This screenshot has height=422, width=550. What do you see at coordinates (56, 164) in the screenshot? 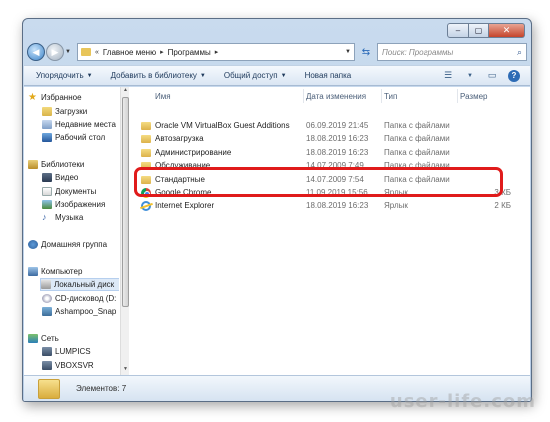
I see `nav-libraries: Библиотеки` at bounding box center [56, 164].